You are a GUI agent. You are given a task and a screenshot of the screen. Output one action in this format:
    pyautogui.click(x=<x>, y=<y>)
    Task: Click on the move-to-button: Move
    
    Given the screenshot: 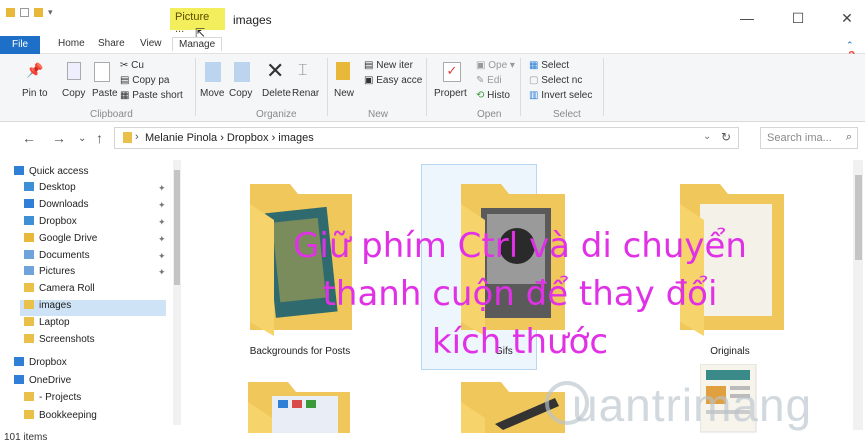 What is the action you would take?
    pyautogui.click(x=212, y=93)
    